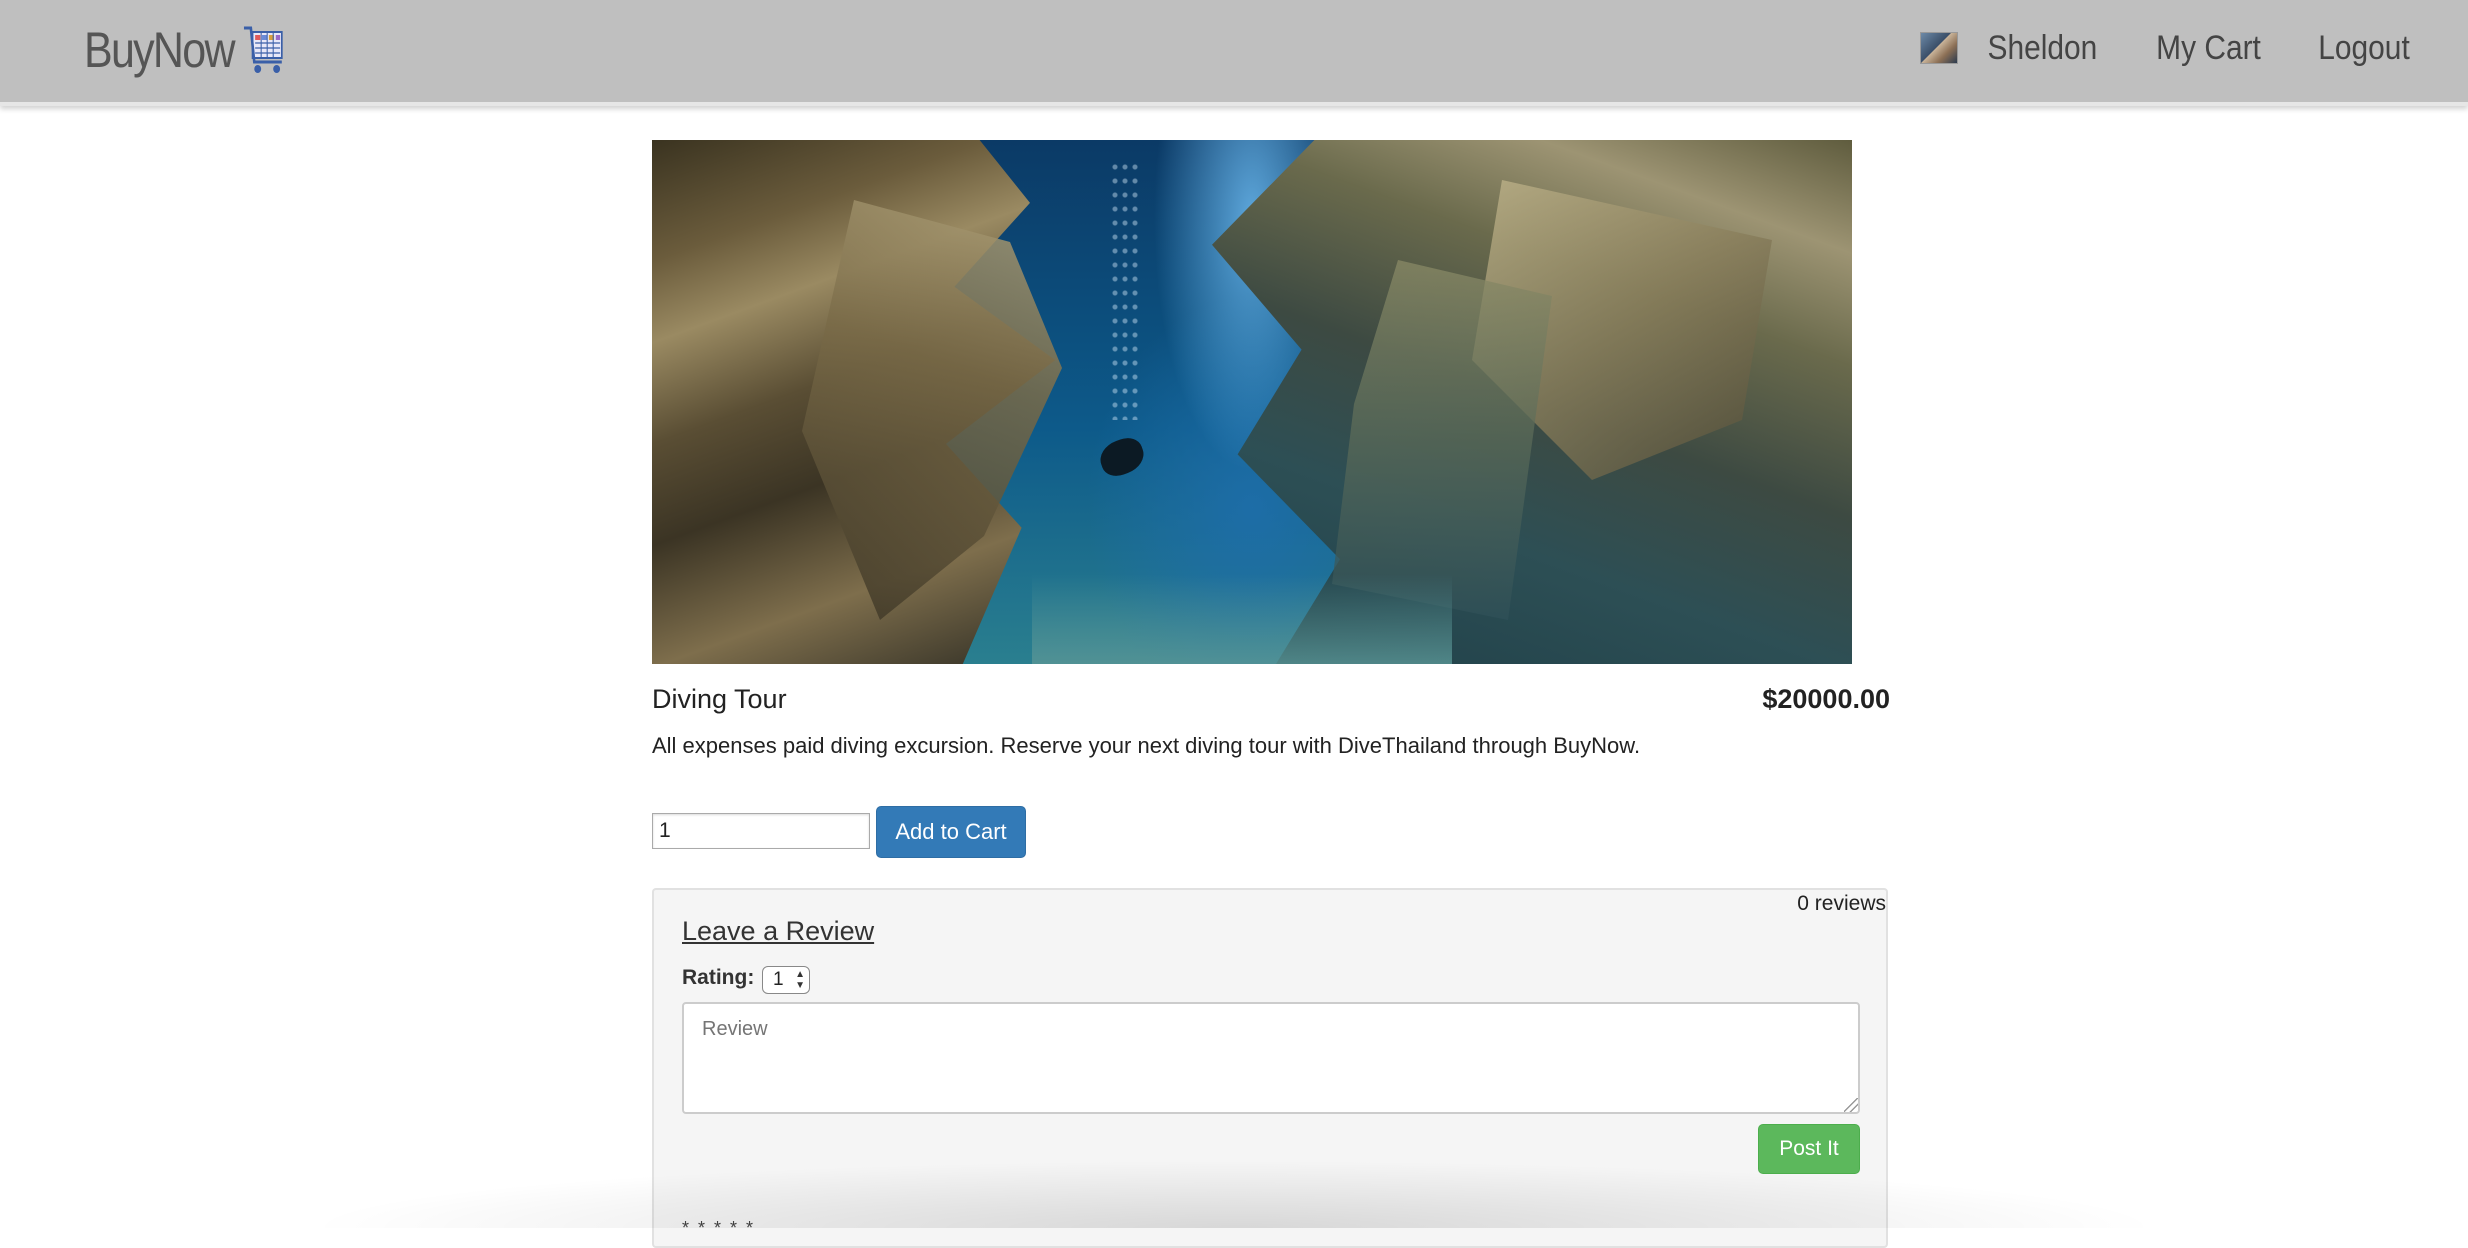 The image size is (2468, 1248). Describe the element at coordinates (1809, 1149) in the screenshot. I see `post-review-button: Post It` at that location.